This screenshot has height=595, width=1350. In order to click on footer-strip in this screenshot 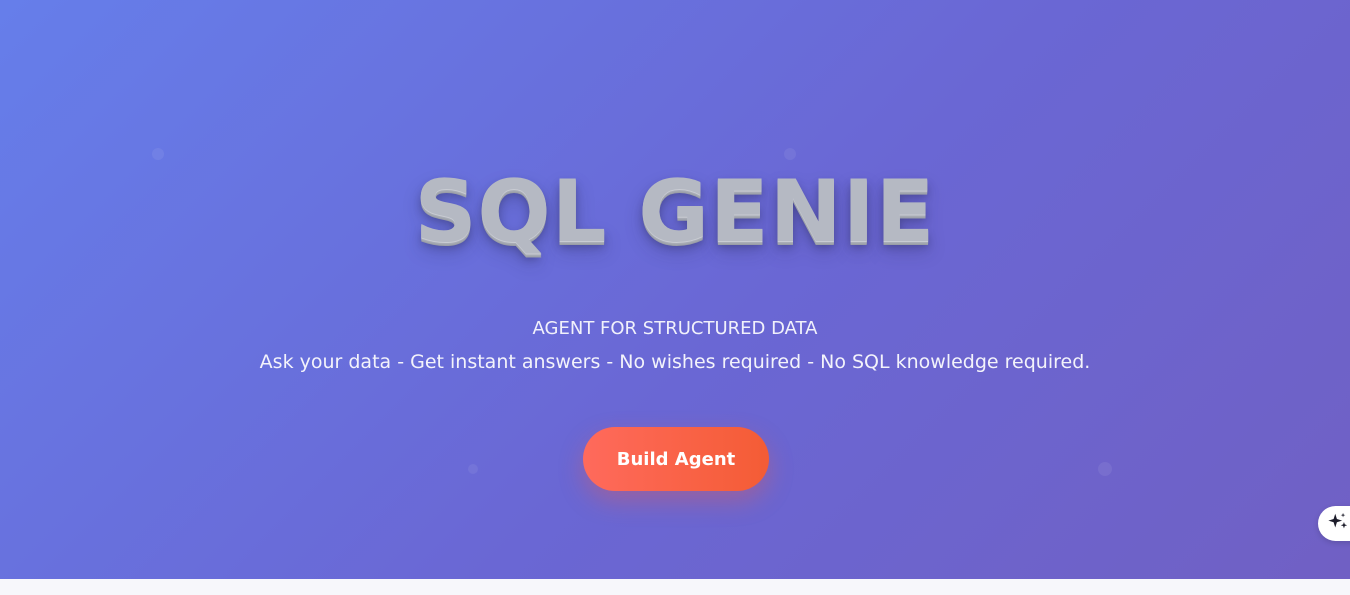, I will do `click(675, 587)`.